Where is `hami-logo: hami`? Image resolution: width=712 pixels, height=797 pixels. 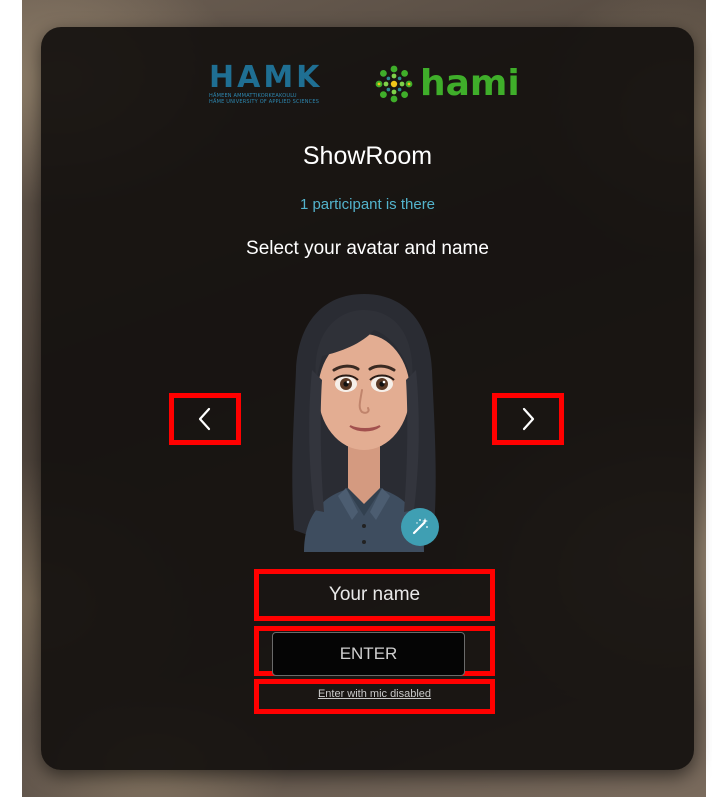 hami-logo: hami is located at coordinates (446, 84).